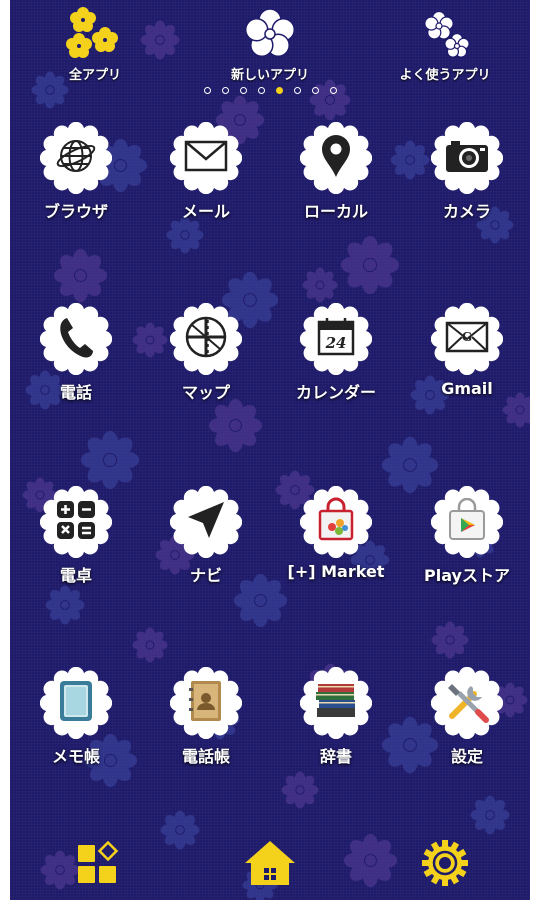 Image resolution: width=540 pixels, height=900 pixels. I want to click on page-indicator, so click(270, 90).